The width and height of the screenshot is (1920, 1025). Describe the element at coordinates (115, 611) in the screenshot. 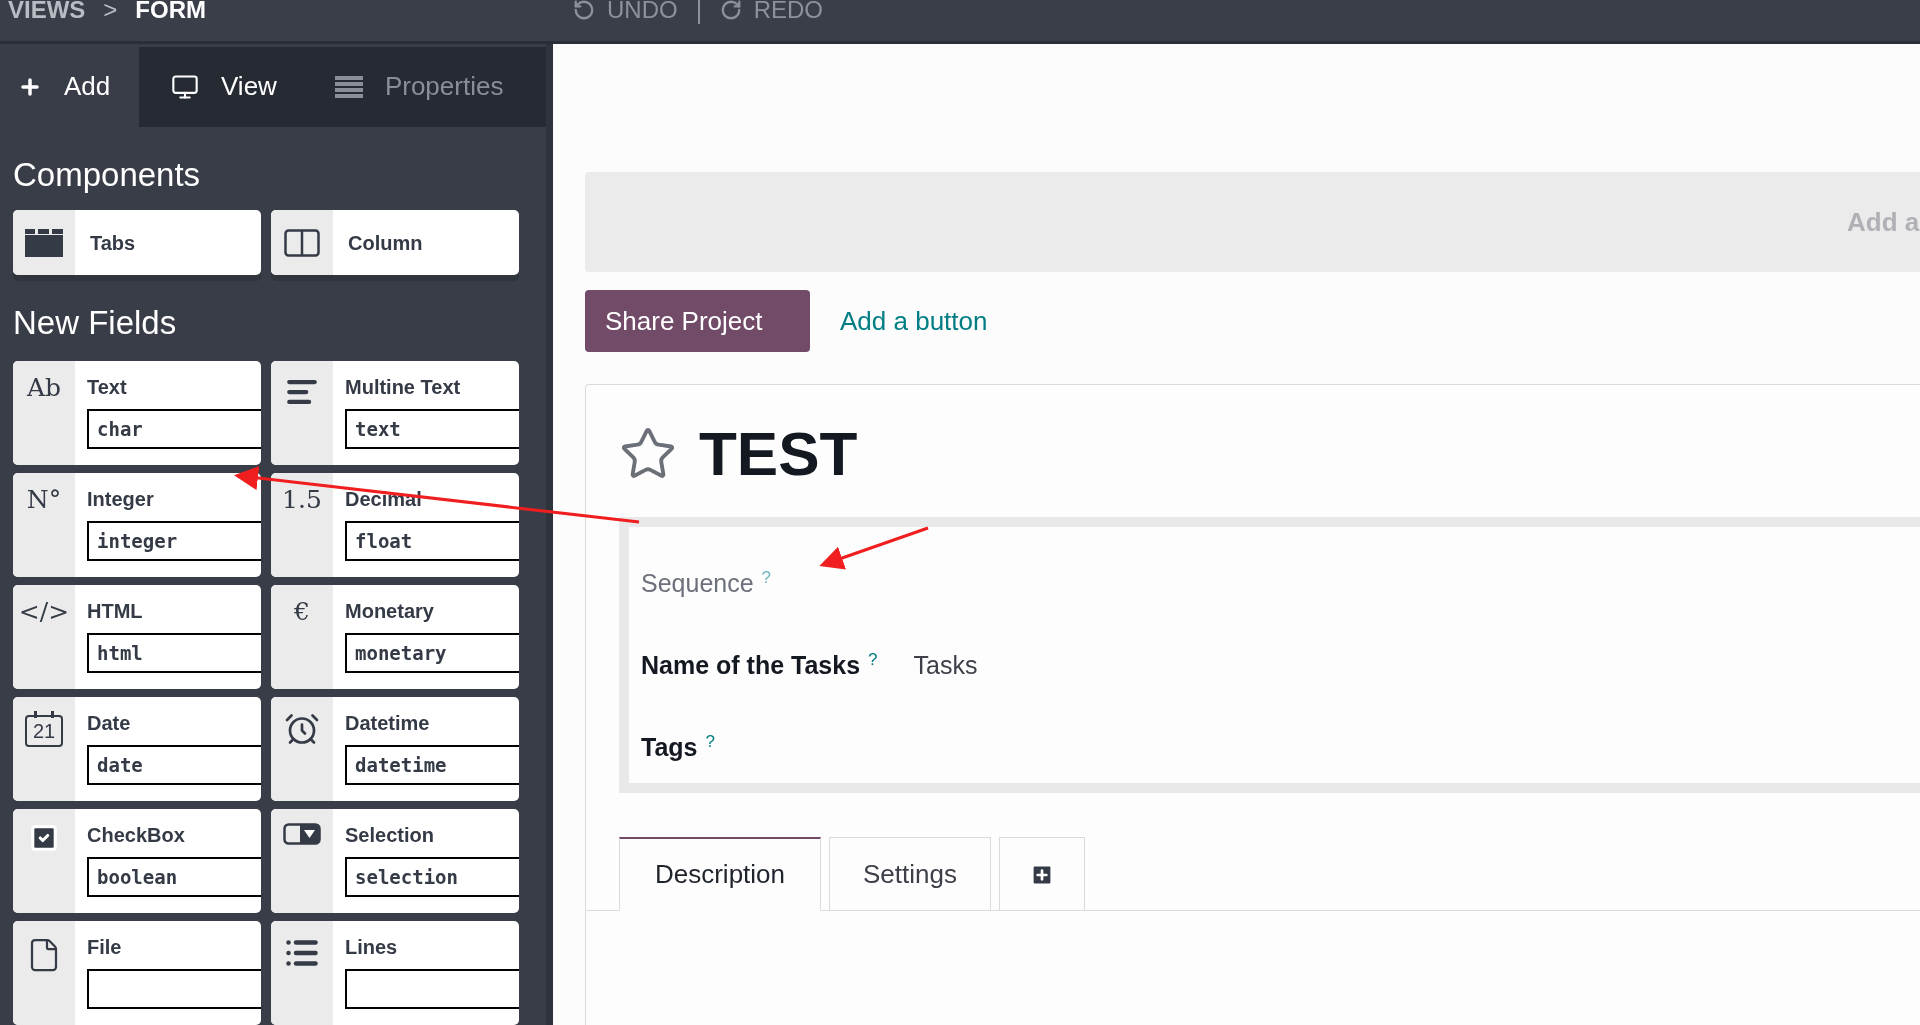

I see `field-label: HTML` at that location.